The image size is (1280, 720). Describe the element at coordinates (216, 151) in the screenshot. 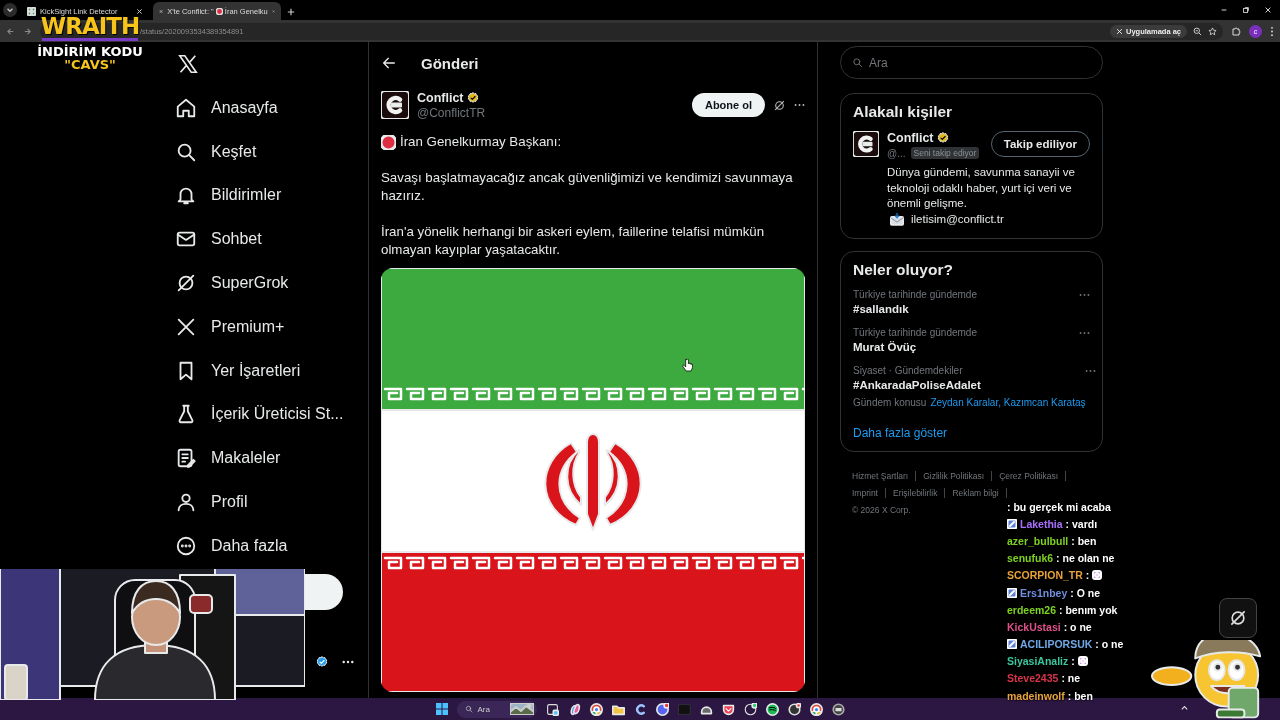

I see `nav-item: Keşfet` at that location.